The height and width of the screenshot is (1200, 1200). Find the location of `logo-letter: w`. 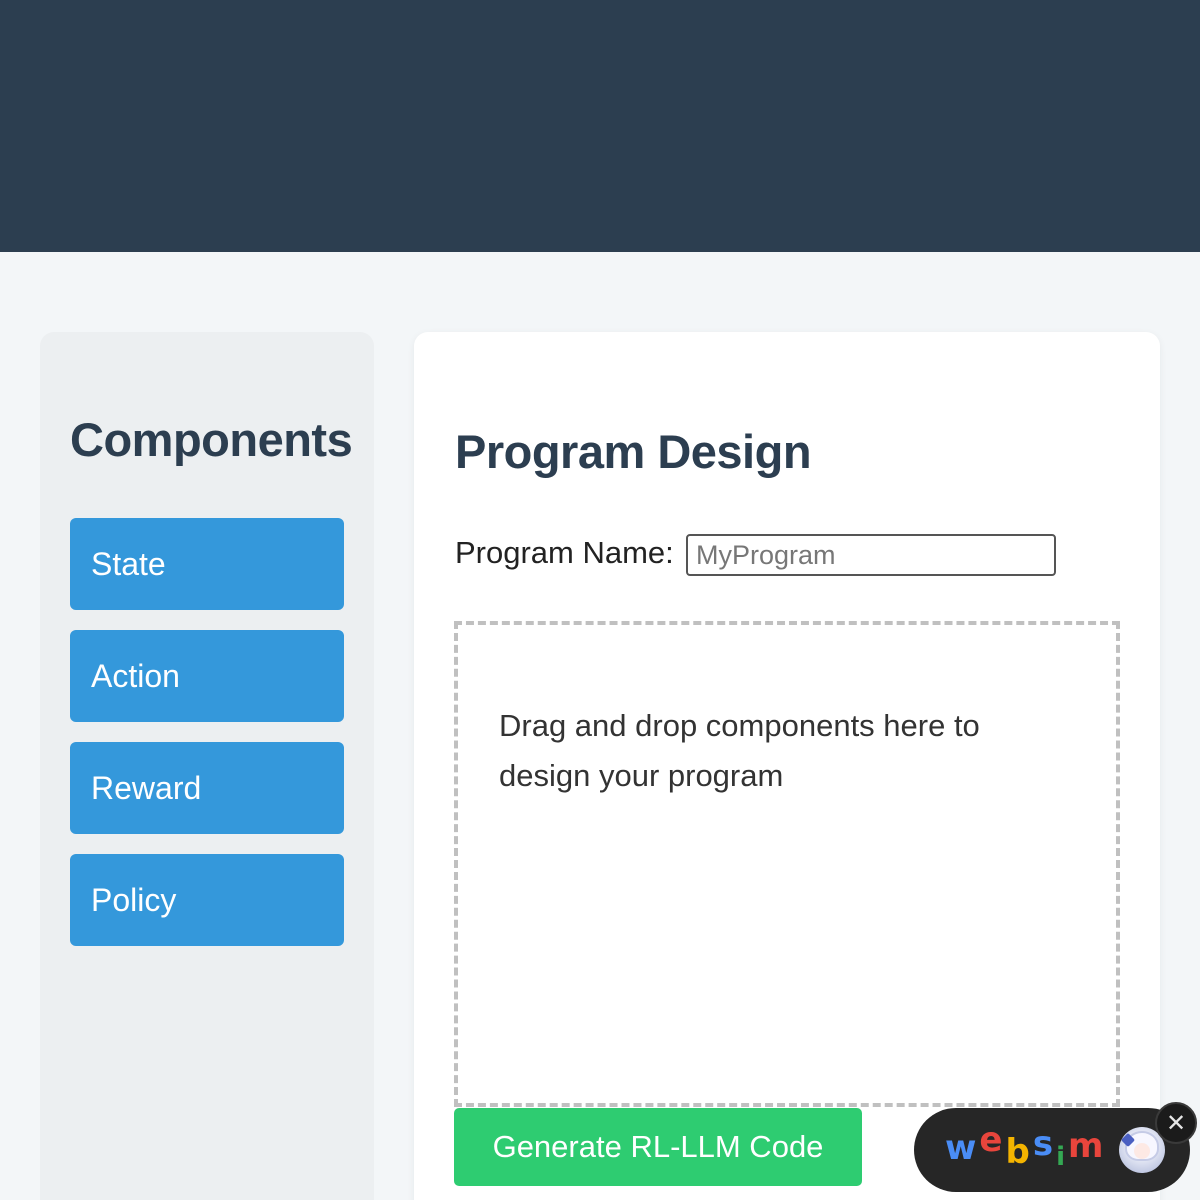

logo-letter: w is located at coordinates (962, 1148).